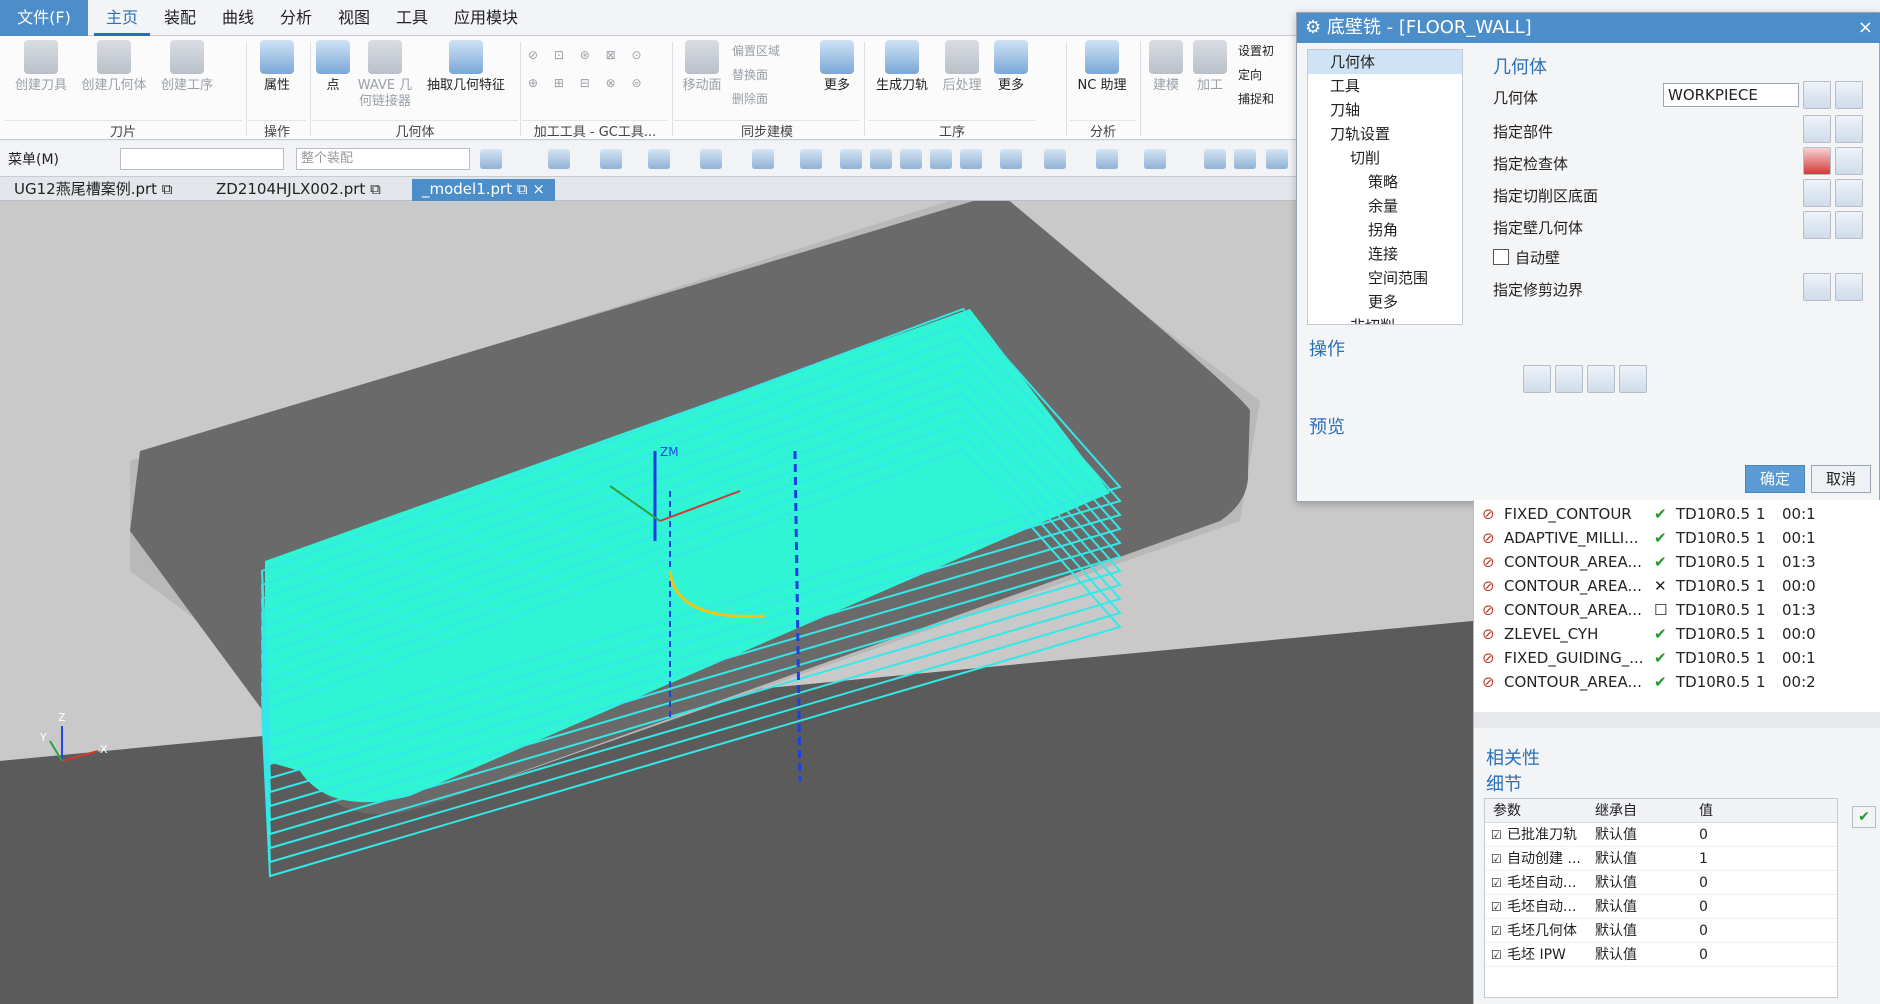 This screenshot has height=1004, width=1880. What do you see at coordinates (1385, 319) in the screenshot?
I see `tree-item-non-cut: 非切削` at bounding box center [1385, 319].